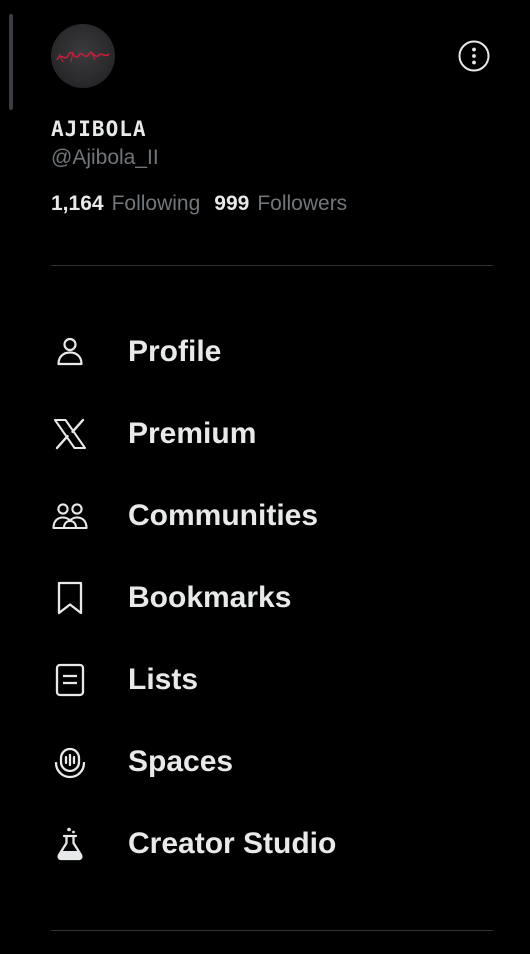 Image resolution: width=530 pixels, height=954 pixels. What do you see at coordinates (265, 762) in the screenshot?
I see `menu-item-spaces: Spaces` at bounding box center [265, 762].